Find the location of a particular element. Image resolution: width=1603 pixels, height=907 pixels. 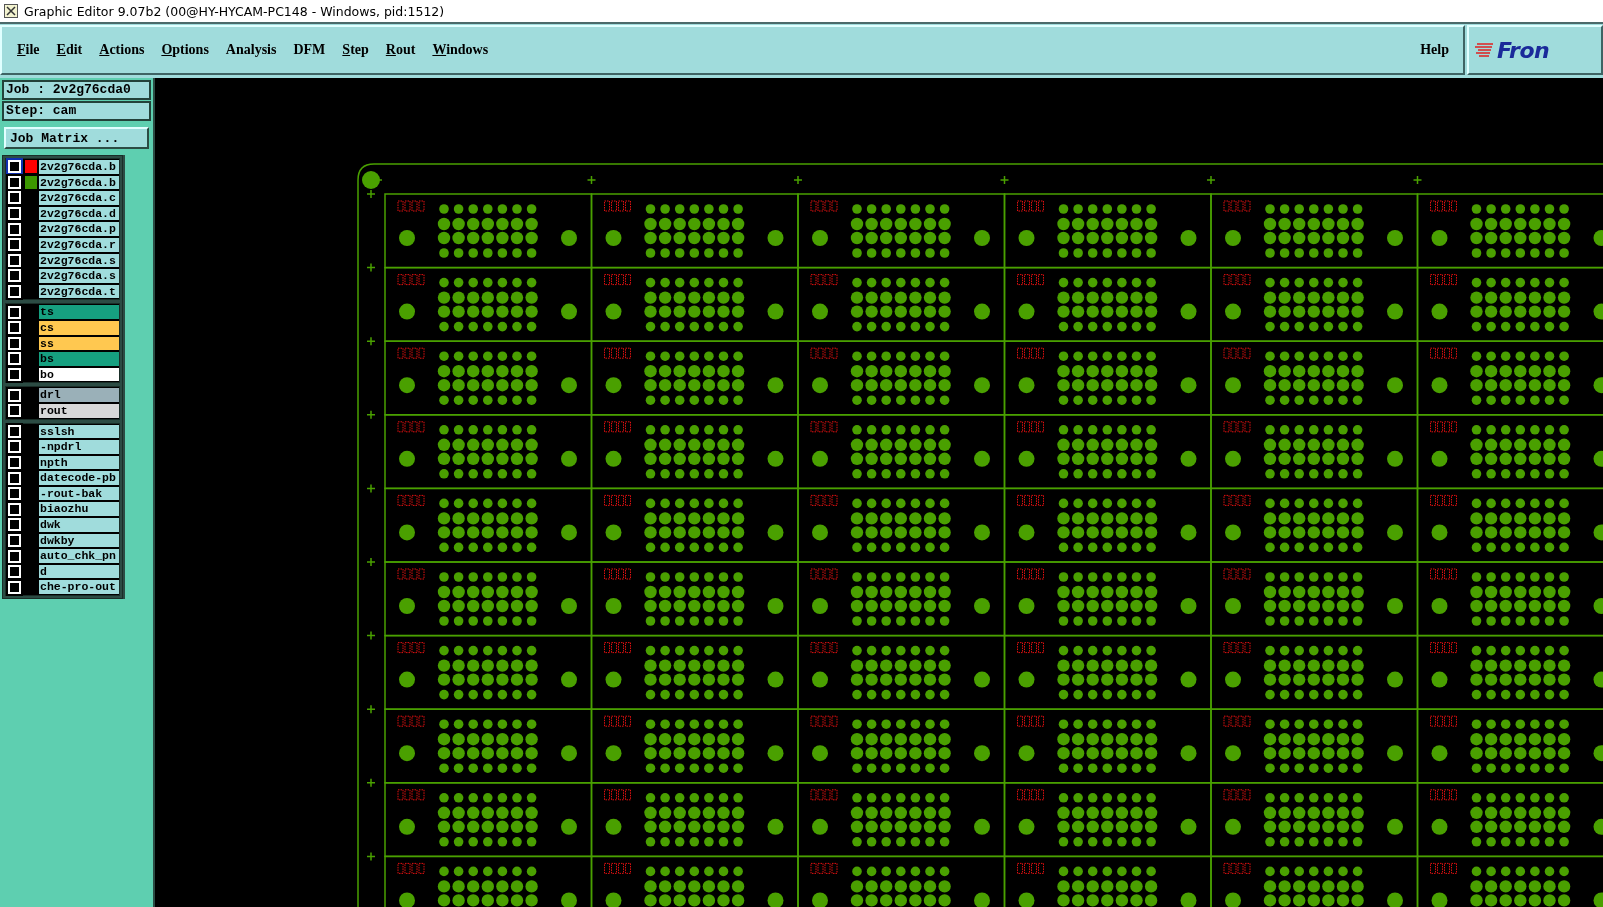

logo-text: Fron is located at coordinates (1523, 50).